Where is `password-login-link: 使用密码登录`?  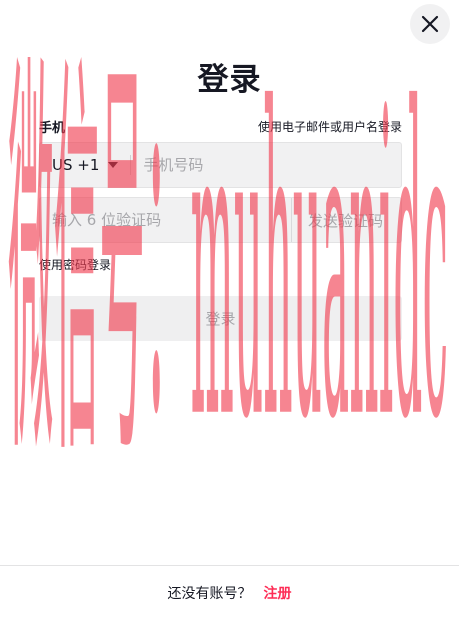 password-login-link: 使用密码登录 is located at coordinates (75, 264).